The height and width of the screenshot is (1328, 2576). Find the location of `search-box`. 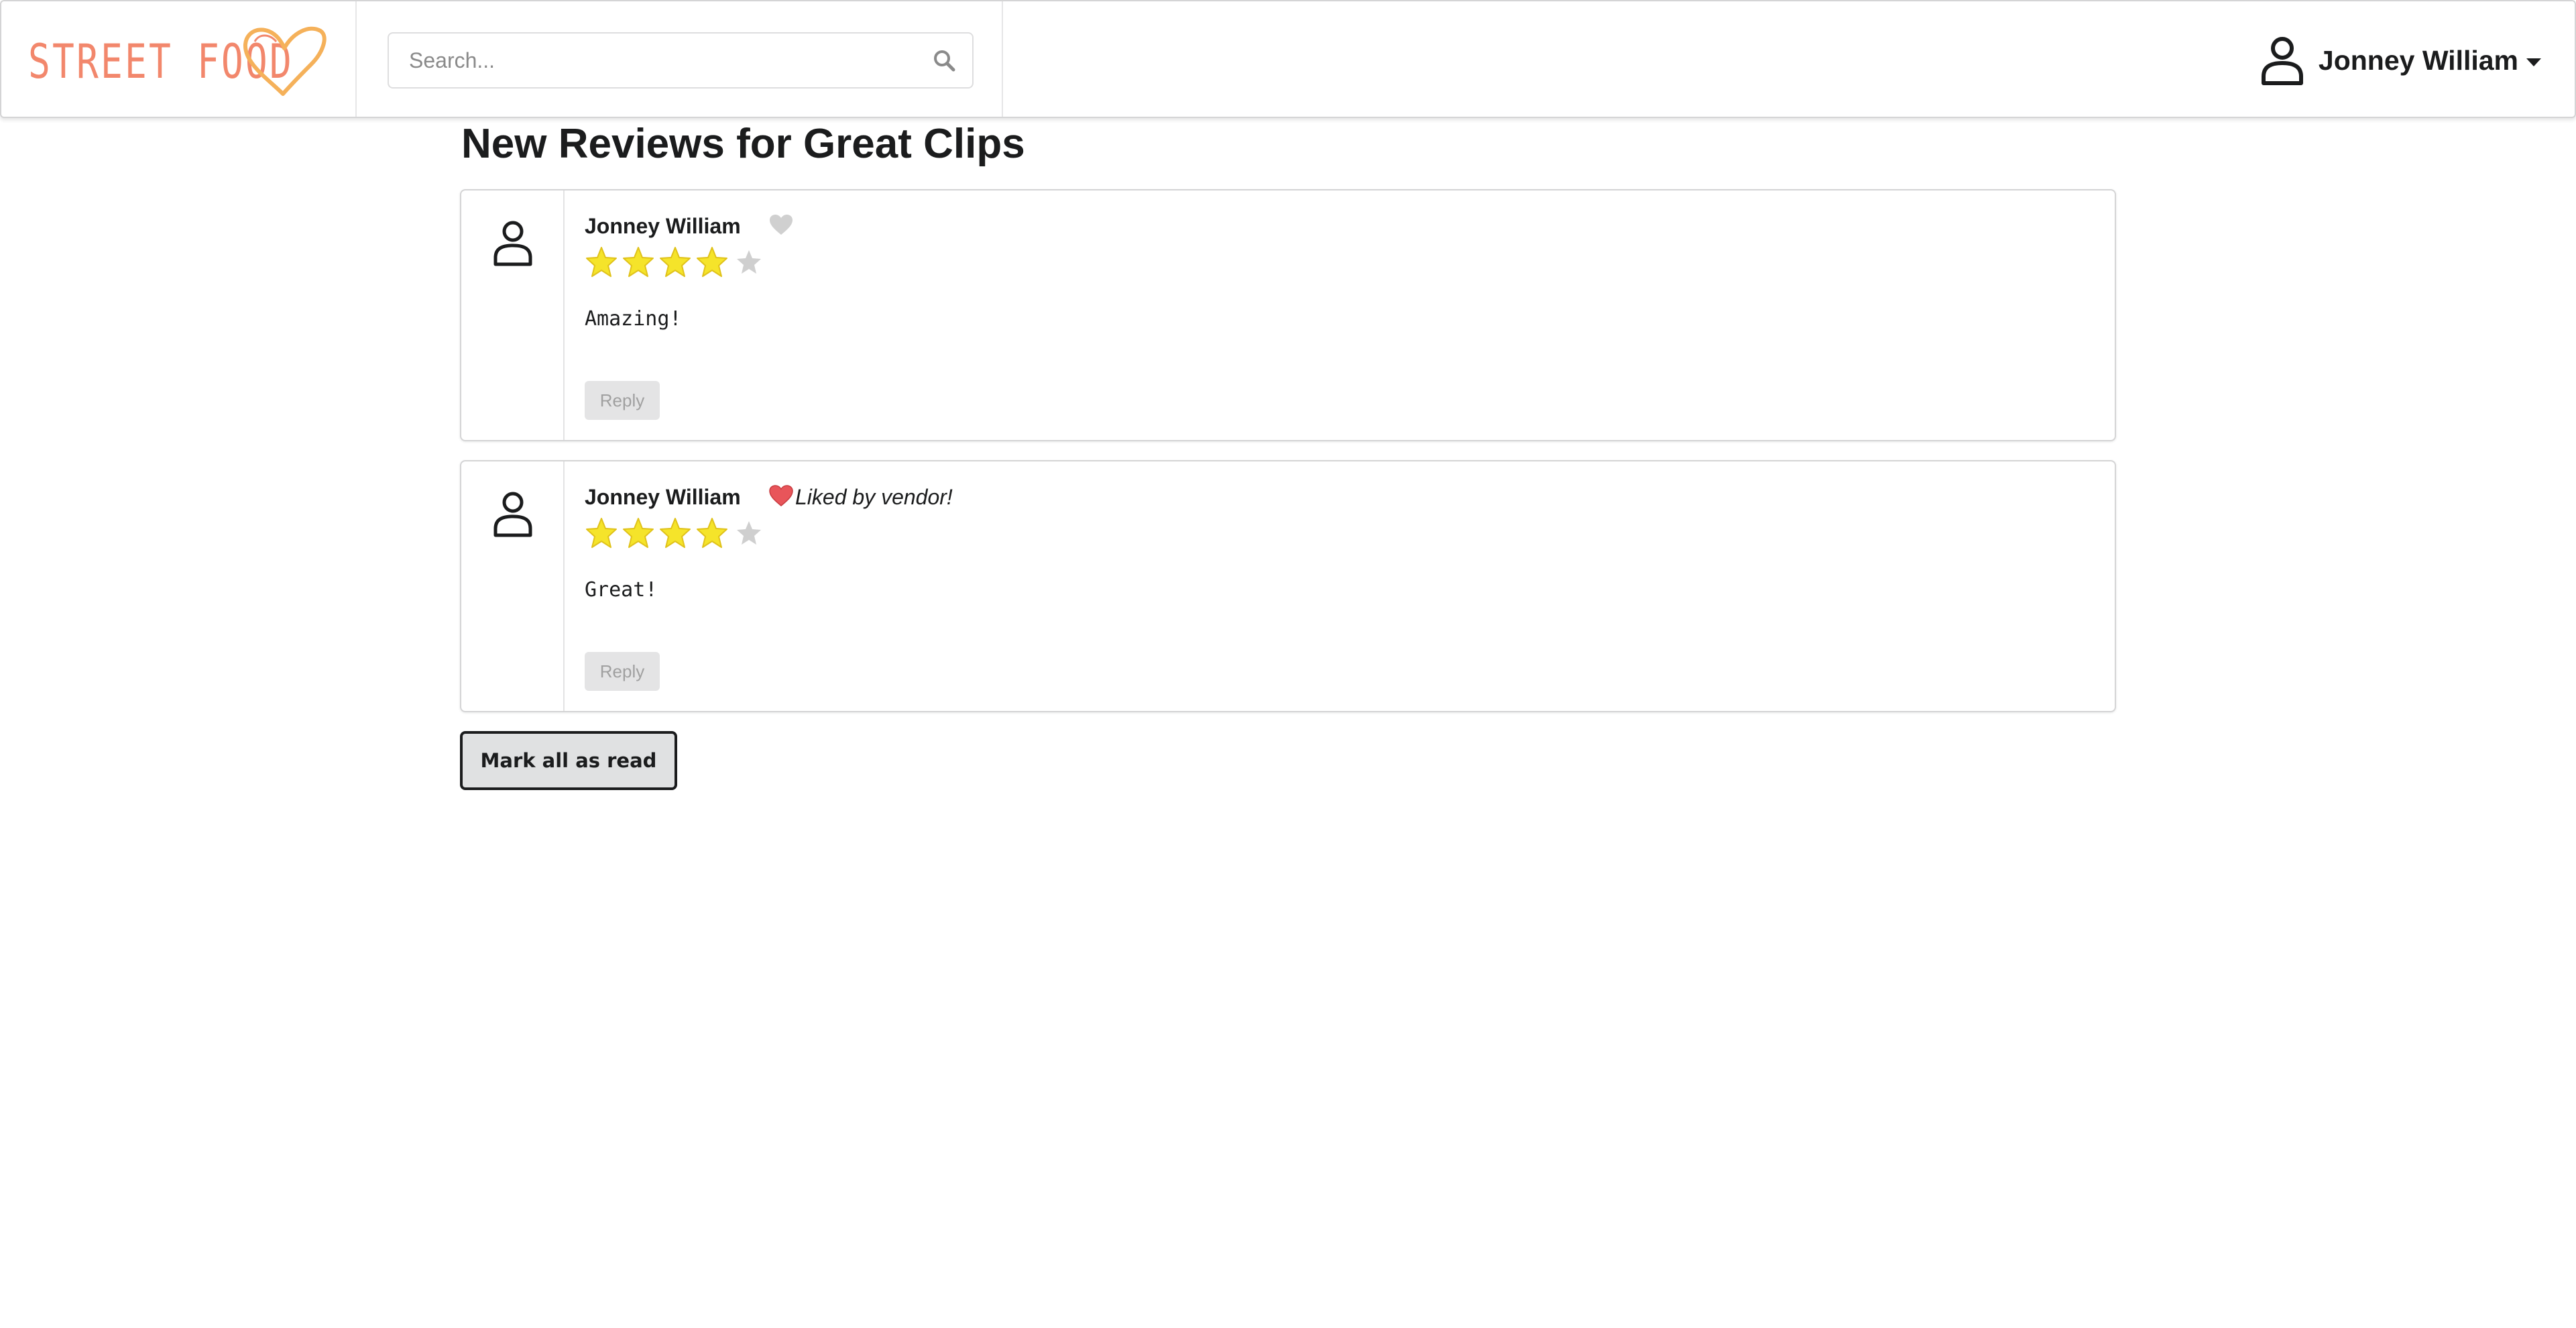

search-box is located at coordinates (681, 61).